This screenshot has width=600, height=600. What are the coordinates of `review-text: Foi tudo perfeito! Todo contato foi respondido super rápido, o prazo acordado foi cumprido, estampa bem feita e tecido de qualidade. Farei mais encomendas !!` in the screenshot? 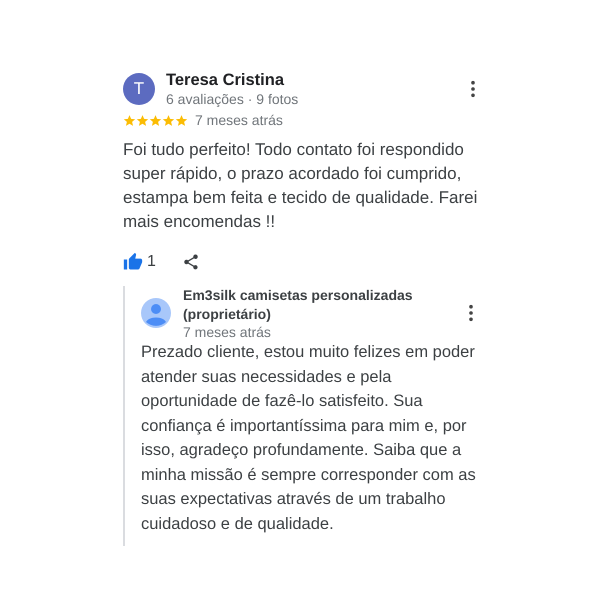 It's located at (300, 186).